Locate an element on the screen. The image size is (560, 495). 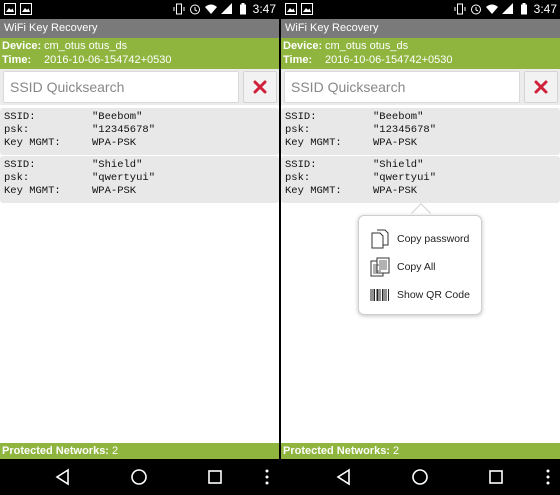
menu-item-copy-password: Copy password is located at coordinates (419, 239).